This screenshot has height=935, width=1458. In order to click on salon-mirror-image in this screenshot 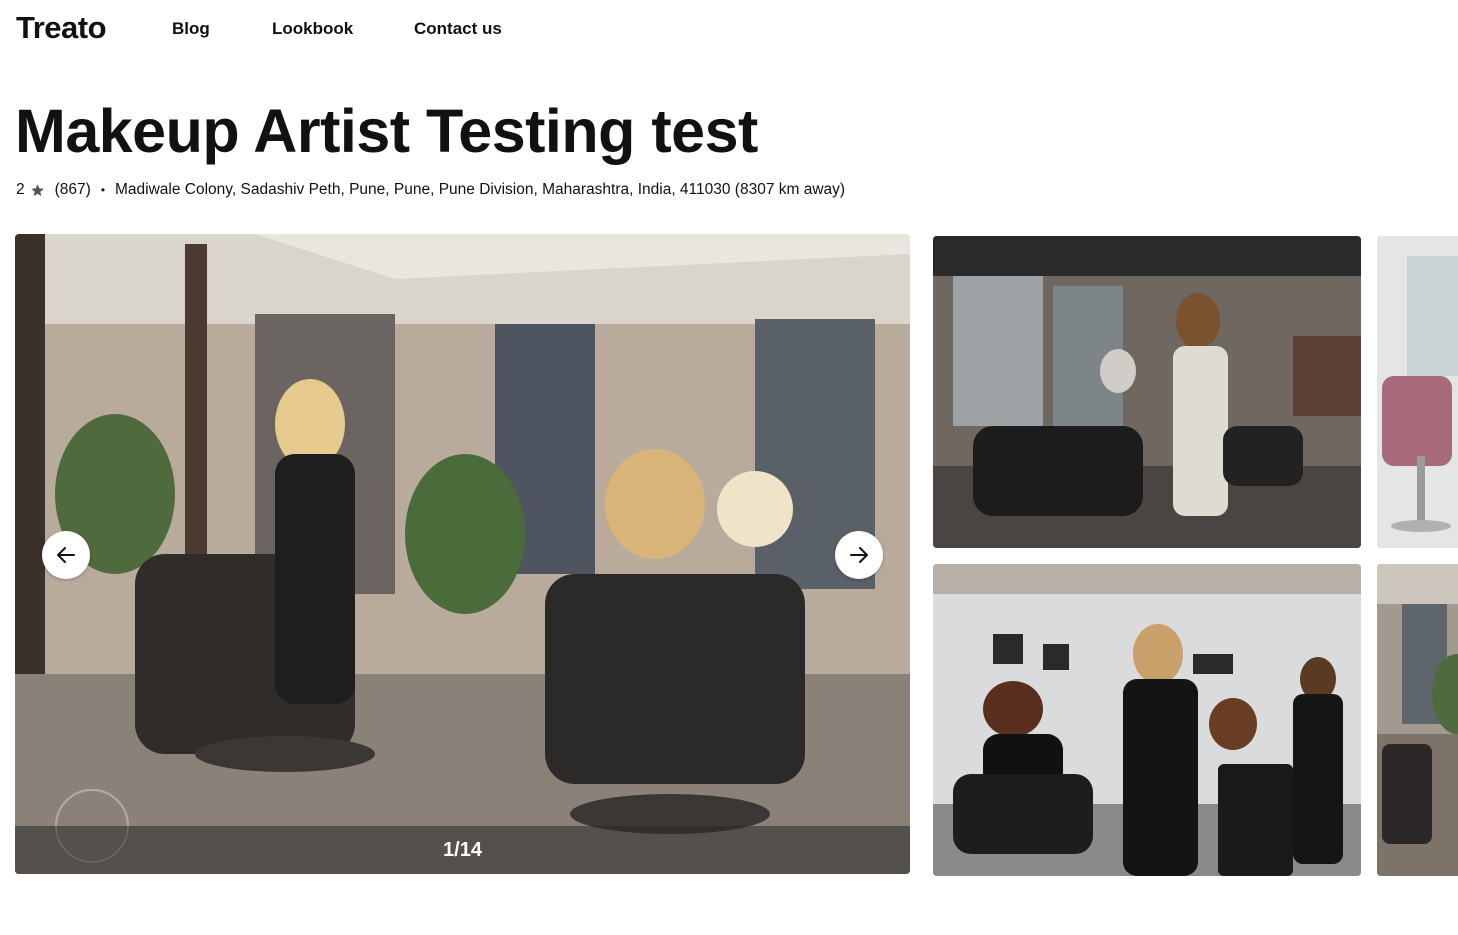, I will do `click(1417, 720)`.